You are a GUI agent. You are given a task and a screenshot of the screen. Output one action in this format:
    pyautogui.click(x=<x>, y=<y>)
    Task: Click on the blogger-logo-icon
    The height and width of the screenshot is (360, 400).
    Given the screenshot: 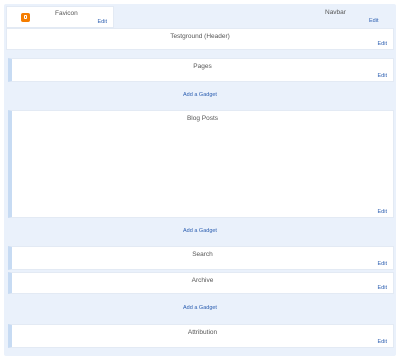 What is the action you would take?
    pyautogui.click(x=25, y=17)
    